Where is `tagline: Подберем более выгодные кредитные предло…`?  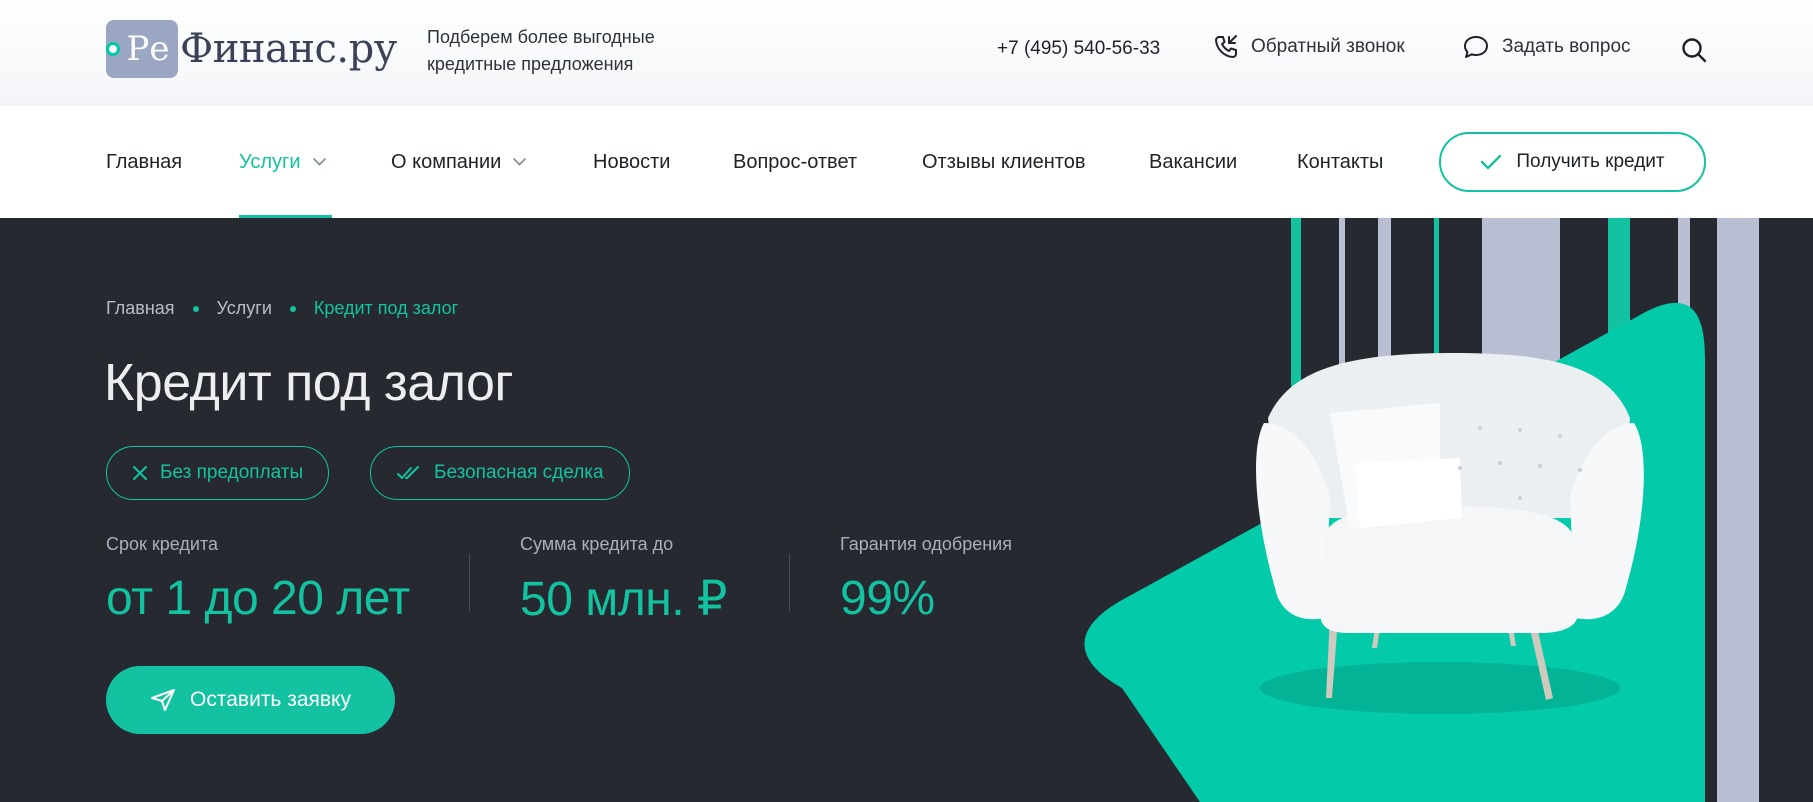
tagline: Подберем более выгодные кредитные предло… is located at coordinates (557, 51).